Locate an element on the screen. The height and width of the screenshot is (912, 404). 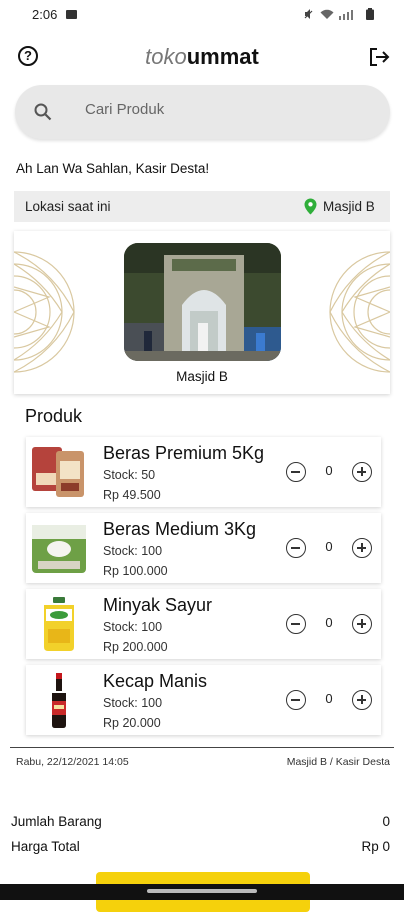
app-logo: tokoummat is located at coordinates (202, 57).